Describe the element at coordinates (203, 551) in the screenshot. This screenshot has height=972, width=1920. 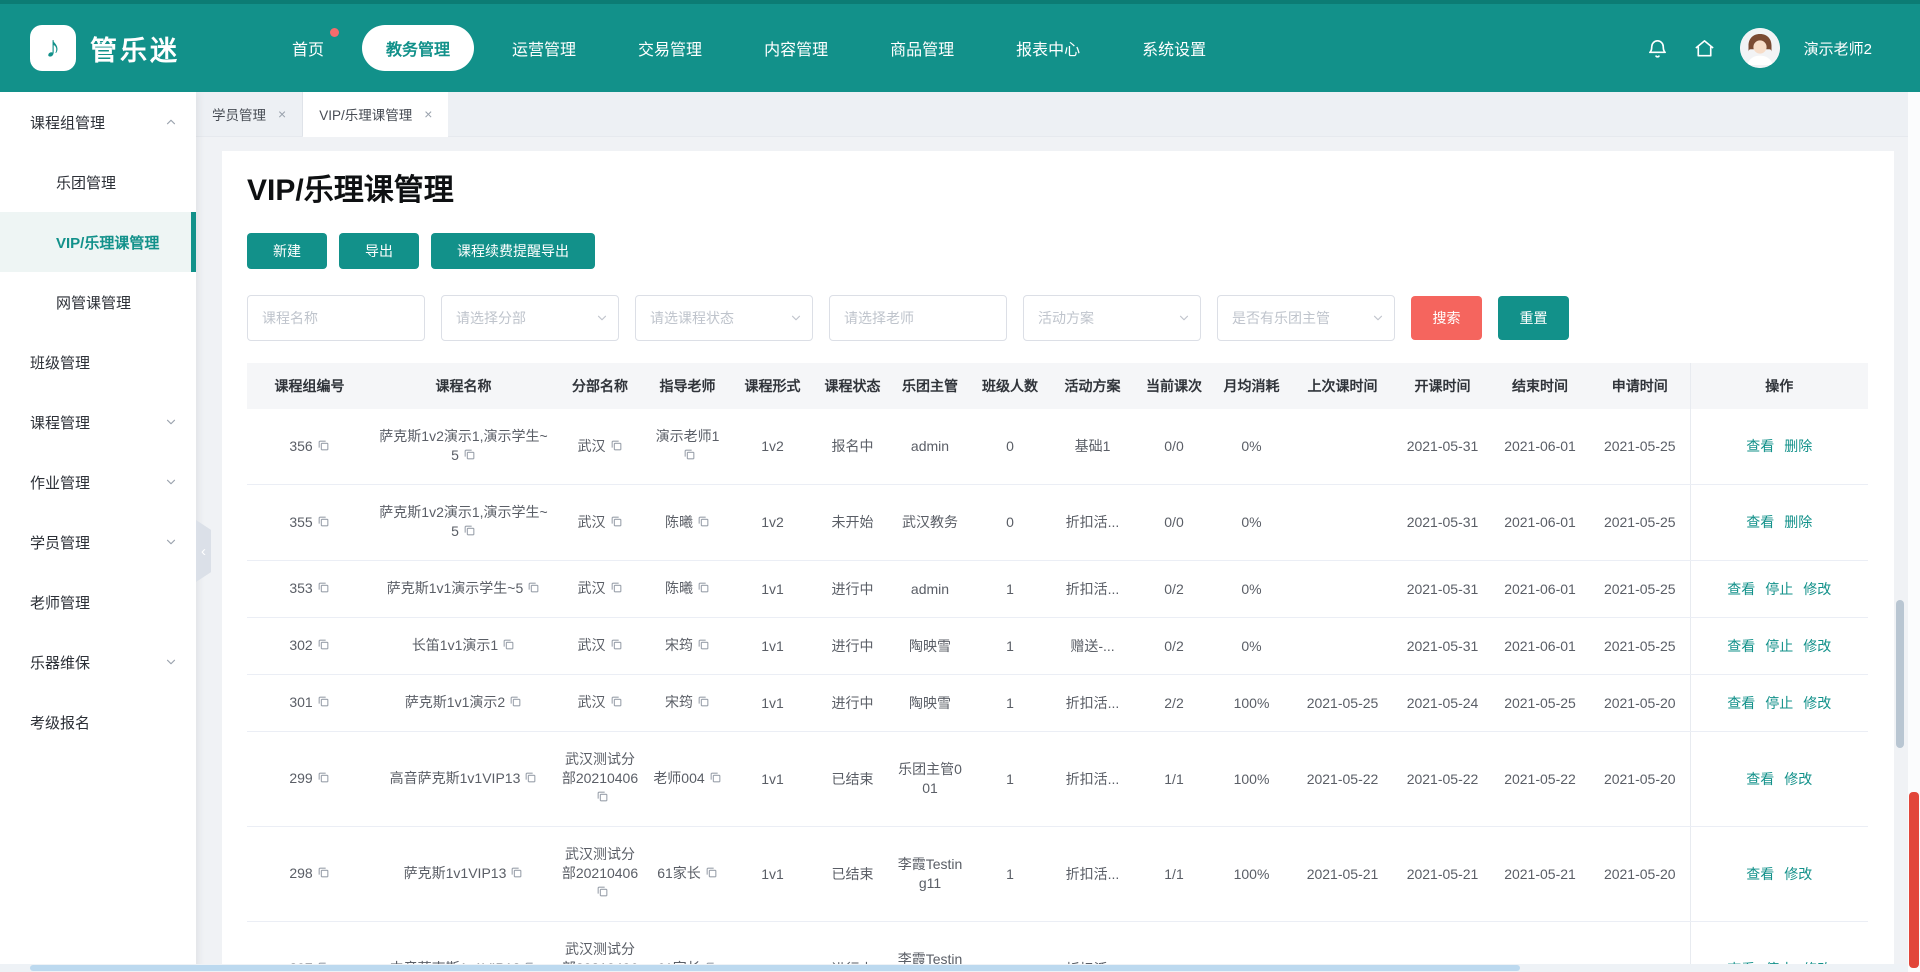
I see `sidebar-collapse-handle: ‹` at that location.